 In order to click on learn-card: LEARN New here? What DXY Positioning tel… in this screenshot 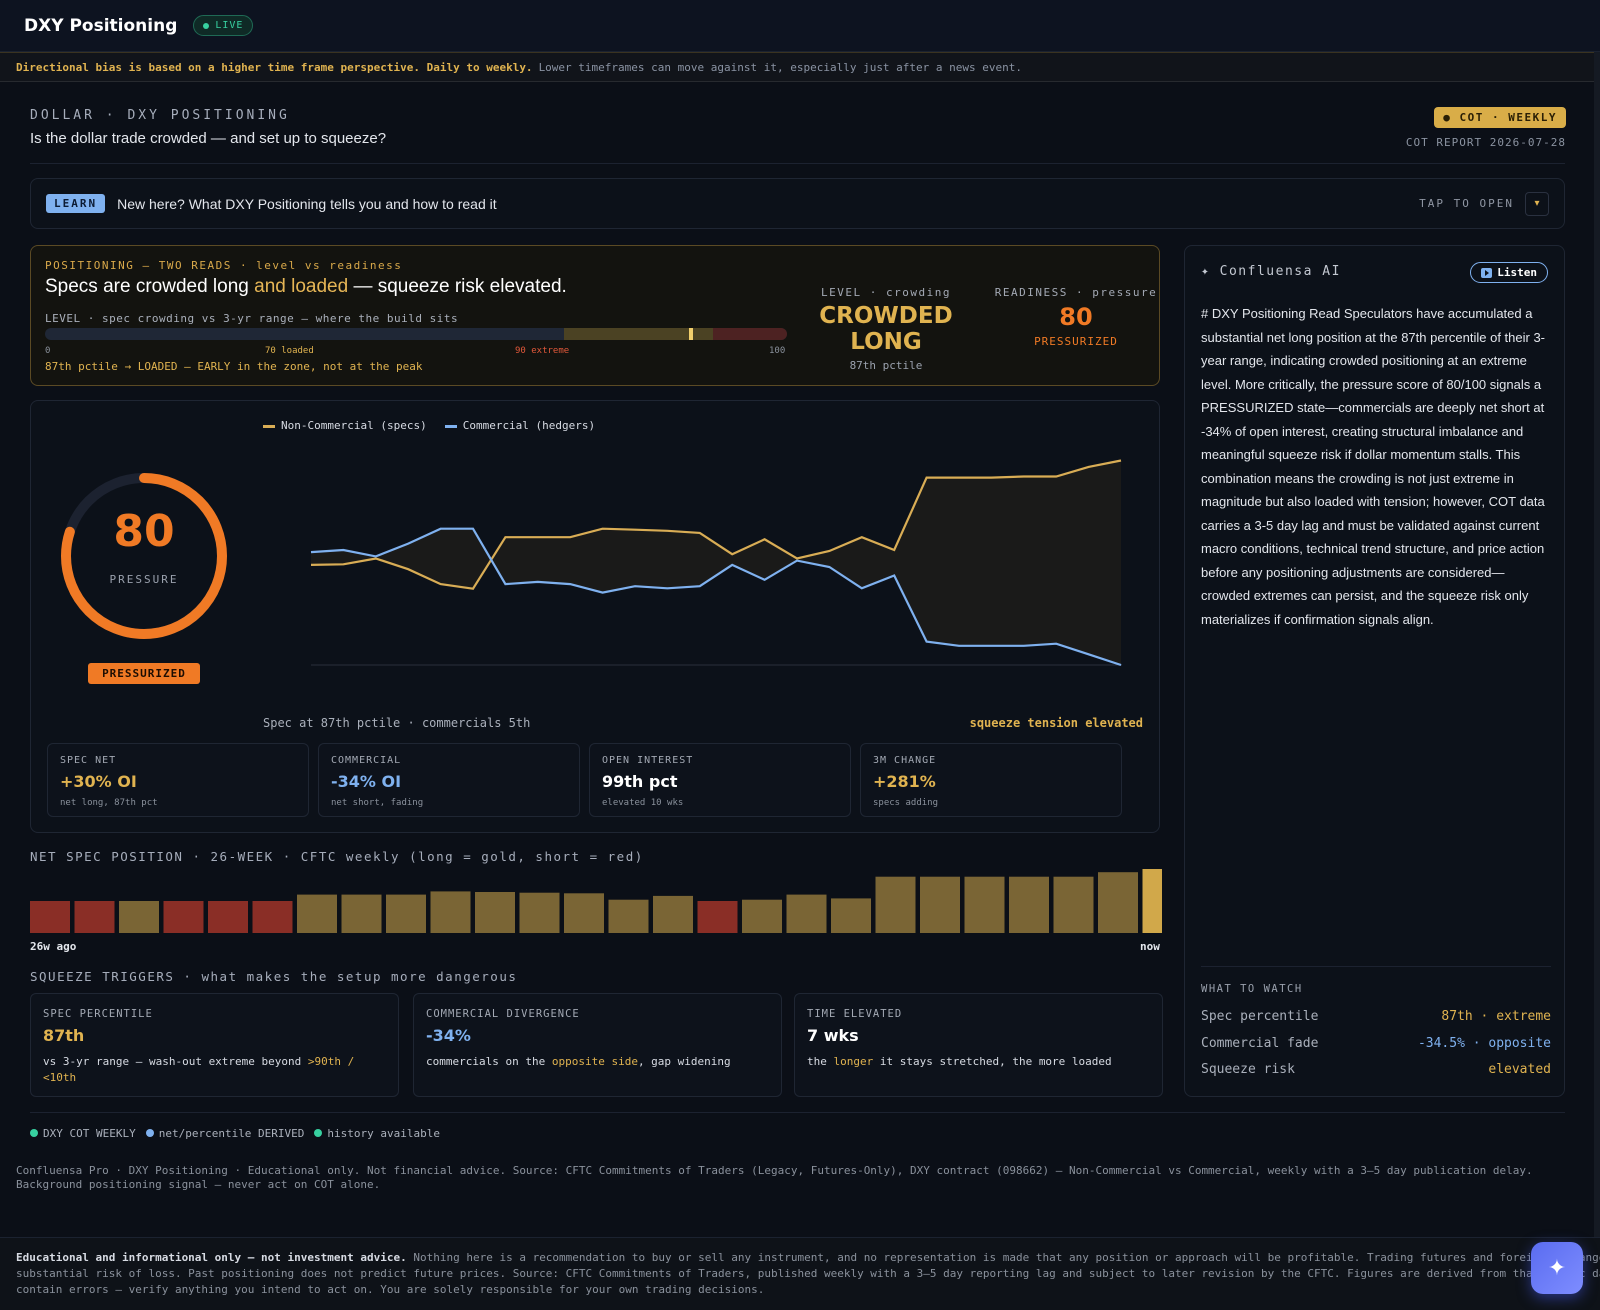, I will do `click(797, 203)`.